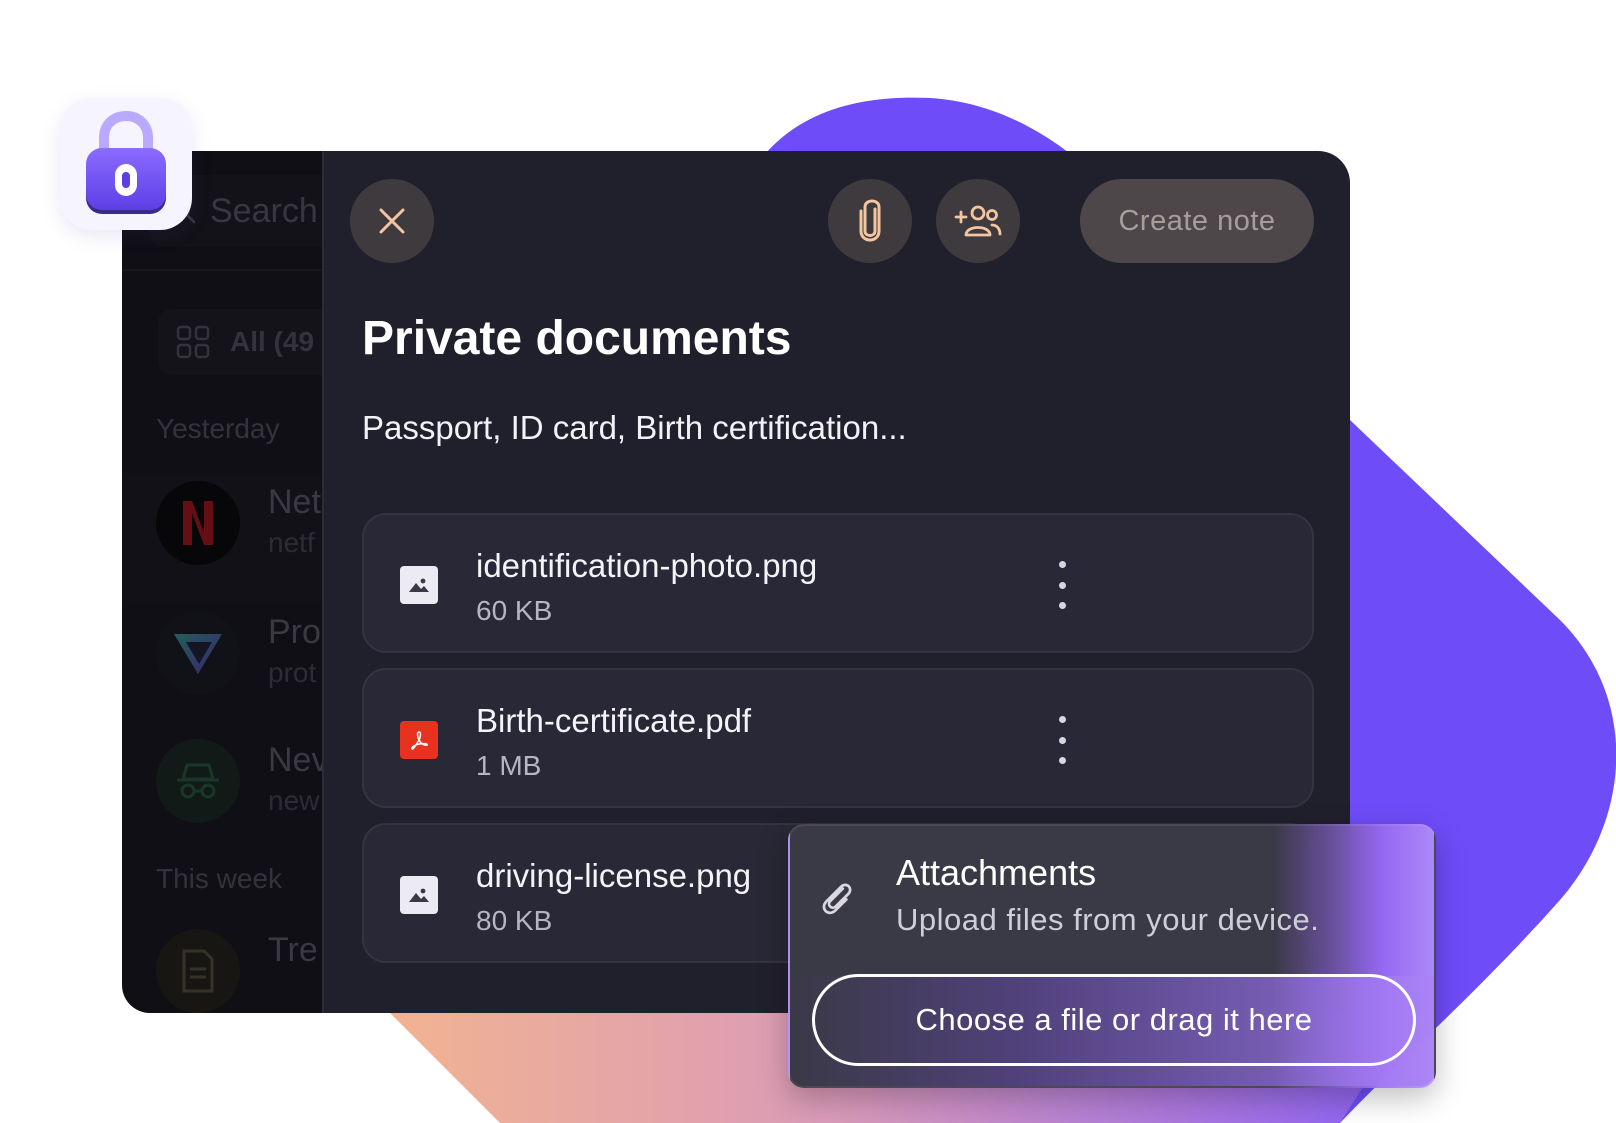 The height and width of the screenshot is (1123, 1616). I want to click on users-icon, so click(978, 221).